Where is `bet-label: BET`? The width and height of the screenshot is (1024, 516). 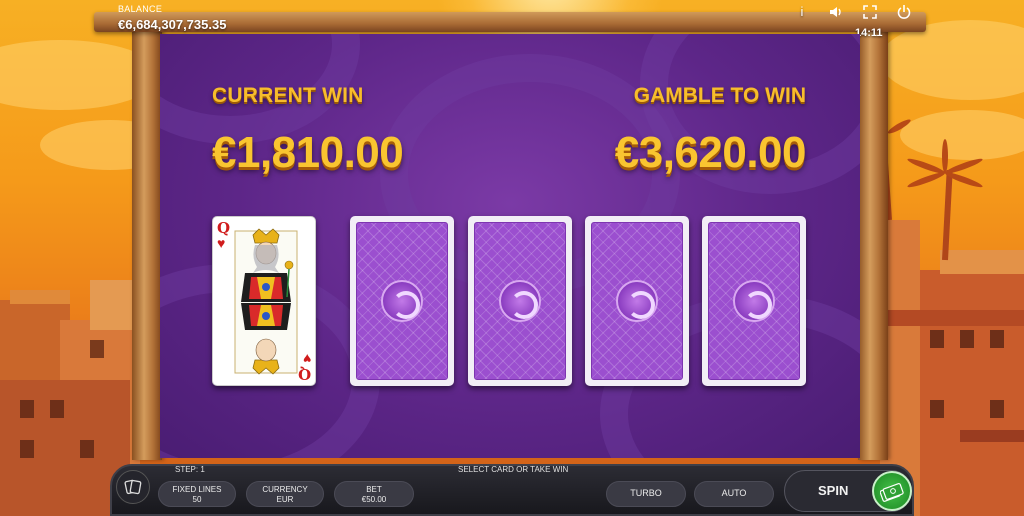
bet-label: BET is located at coordinates (374, 489).